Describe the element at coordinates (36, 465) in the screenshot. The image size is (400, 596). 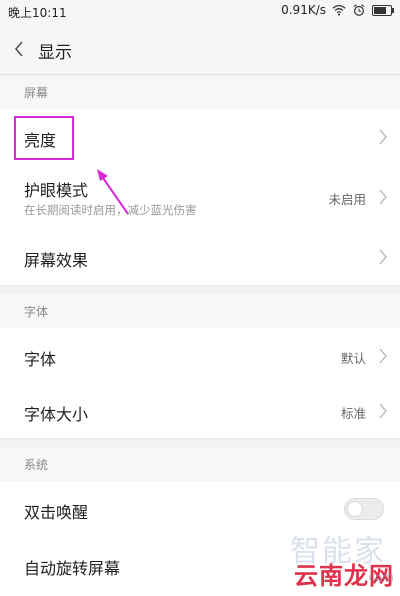
I see `section-header-label: 系统` at that location.